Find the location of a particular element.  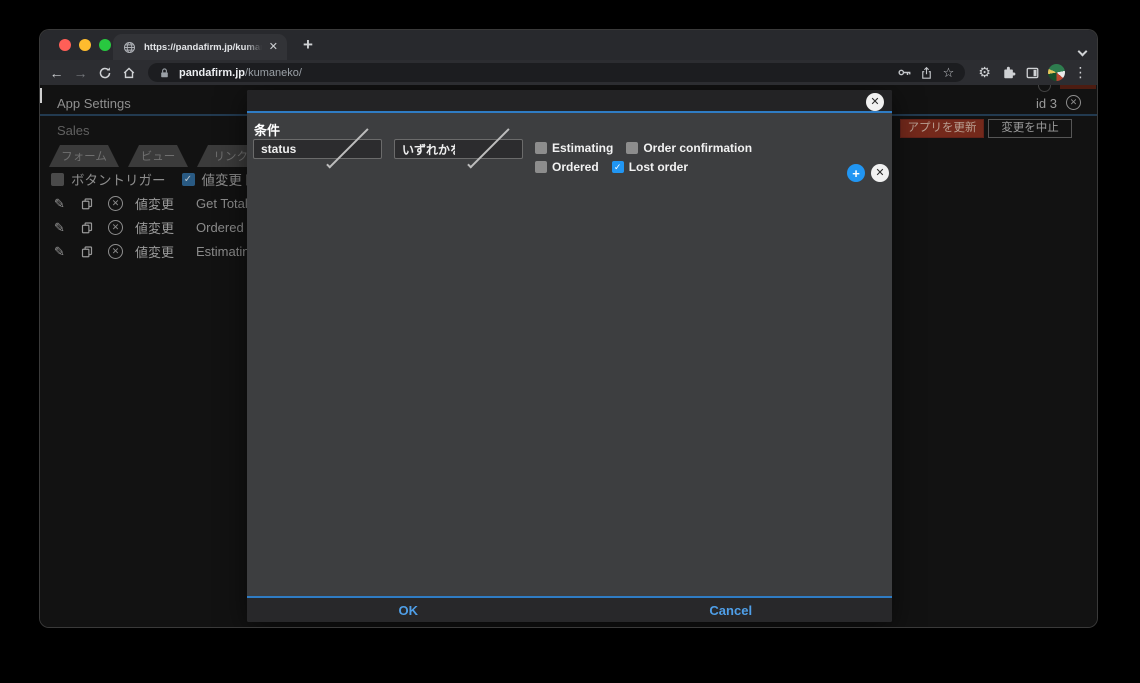

dialog-header: ✕ is located at coordinates (569, 101).